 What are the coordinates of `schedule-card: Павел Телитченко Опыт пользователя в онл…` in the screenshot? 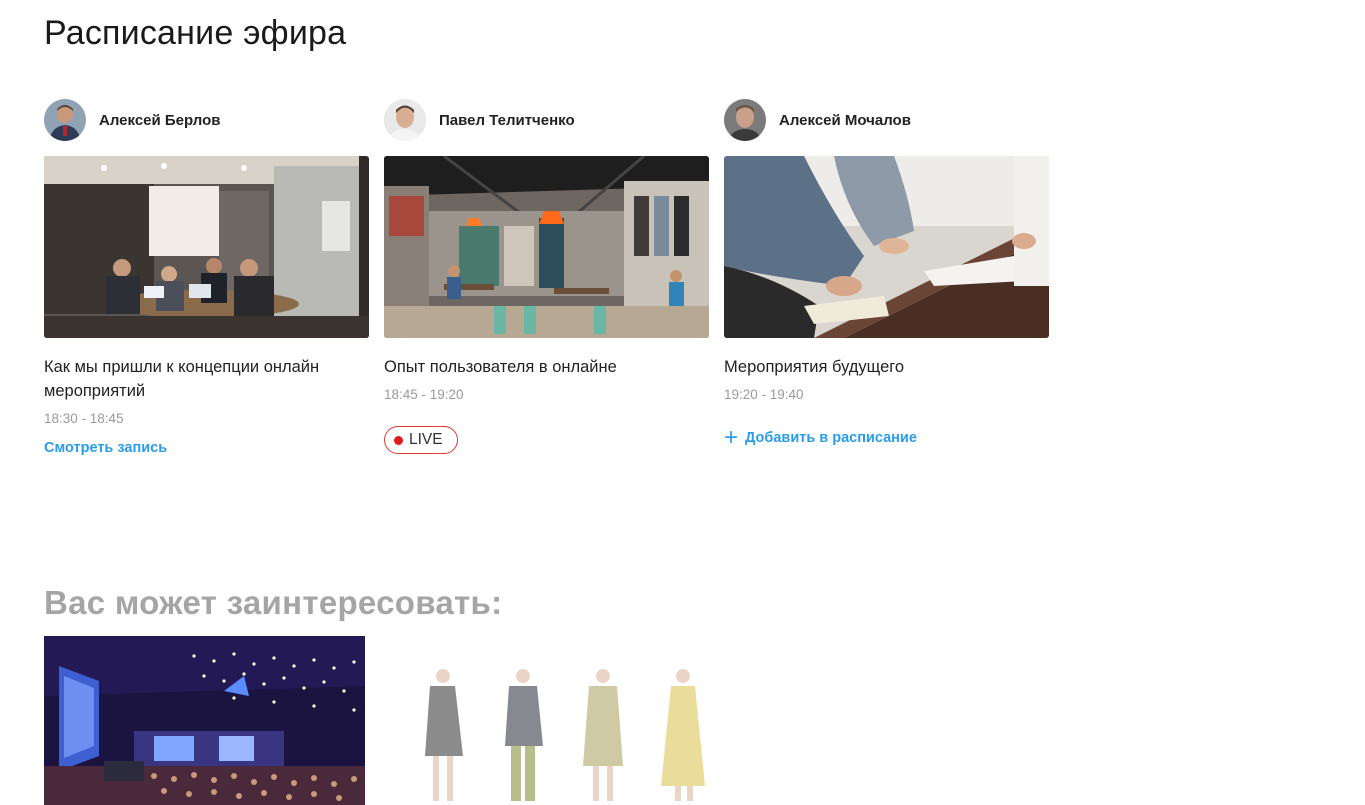 It's located at (546, 277).